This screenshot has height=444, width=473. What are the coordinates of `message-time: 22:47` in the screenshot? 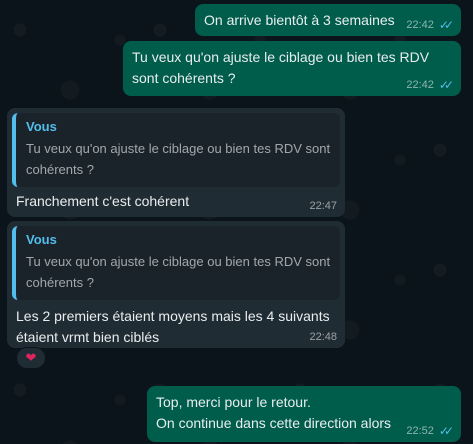 It's located at (323, 206).